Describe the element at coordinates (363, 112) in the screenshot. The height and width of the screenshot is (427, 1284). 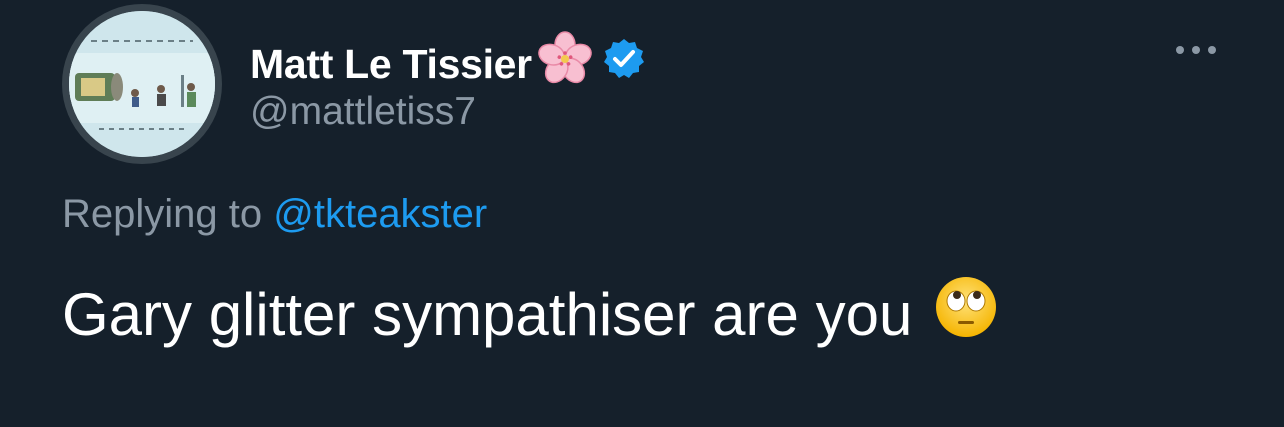
I see `user-handle: @mattletiss7` at that location.